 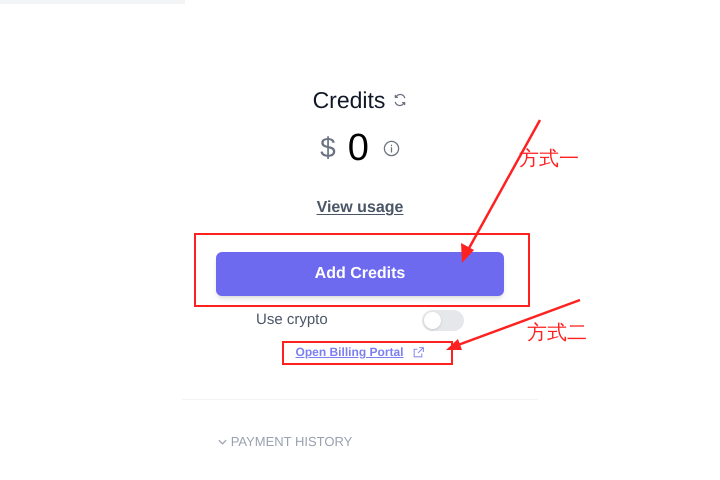 I want to click on payment-history-heading: PAYMENT HISTORY, so click(x=291, y=442).